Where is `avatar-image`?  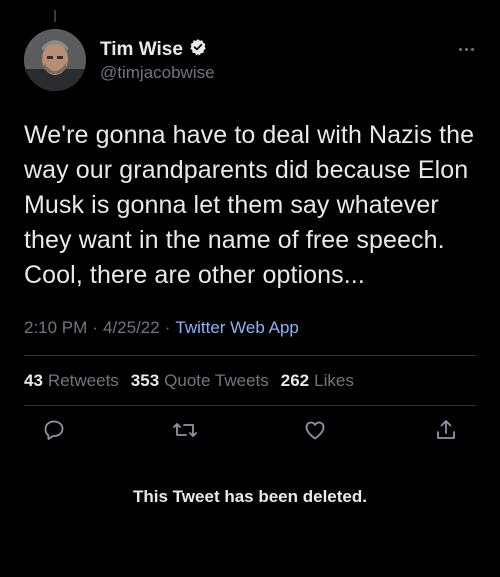
avatar-image is located at coordinates (55, 60).